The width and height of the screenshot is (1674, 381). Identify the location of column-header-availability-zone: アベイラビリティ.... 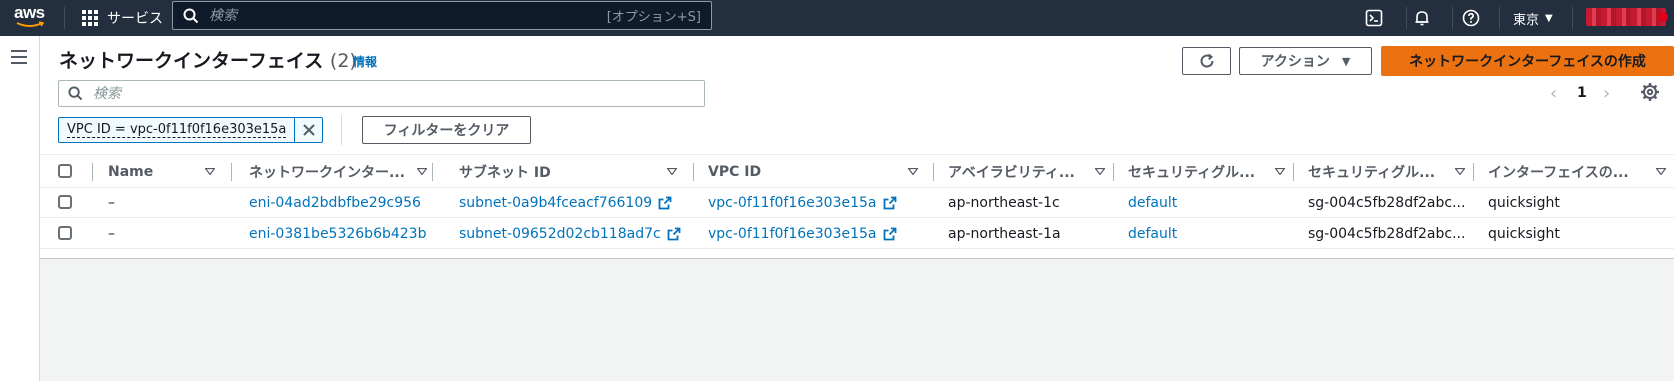
(1028, 172).